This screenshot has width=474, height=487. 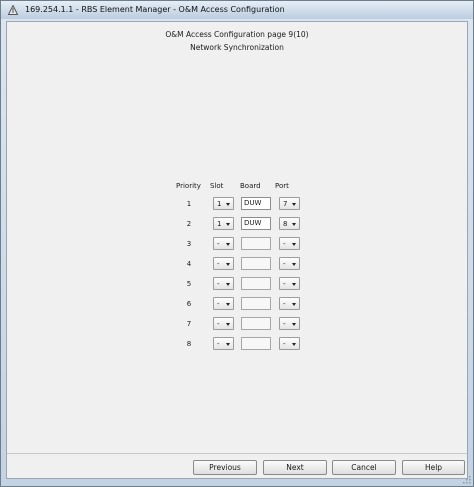 What do you see at coordinates (188, 186) in the screenshot?
I see `col-header-priority: Priority` at bounding box center [188, 186].